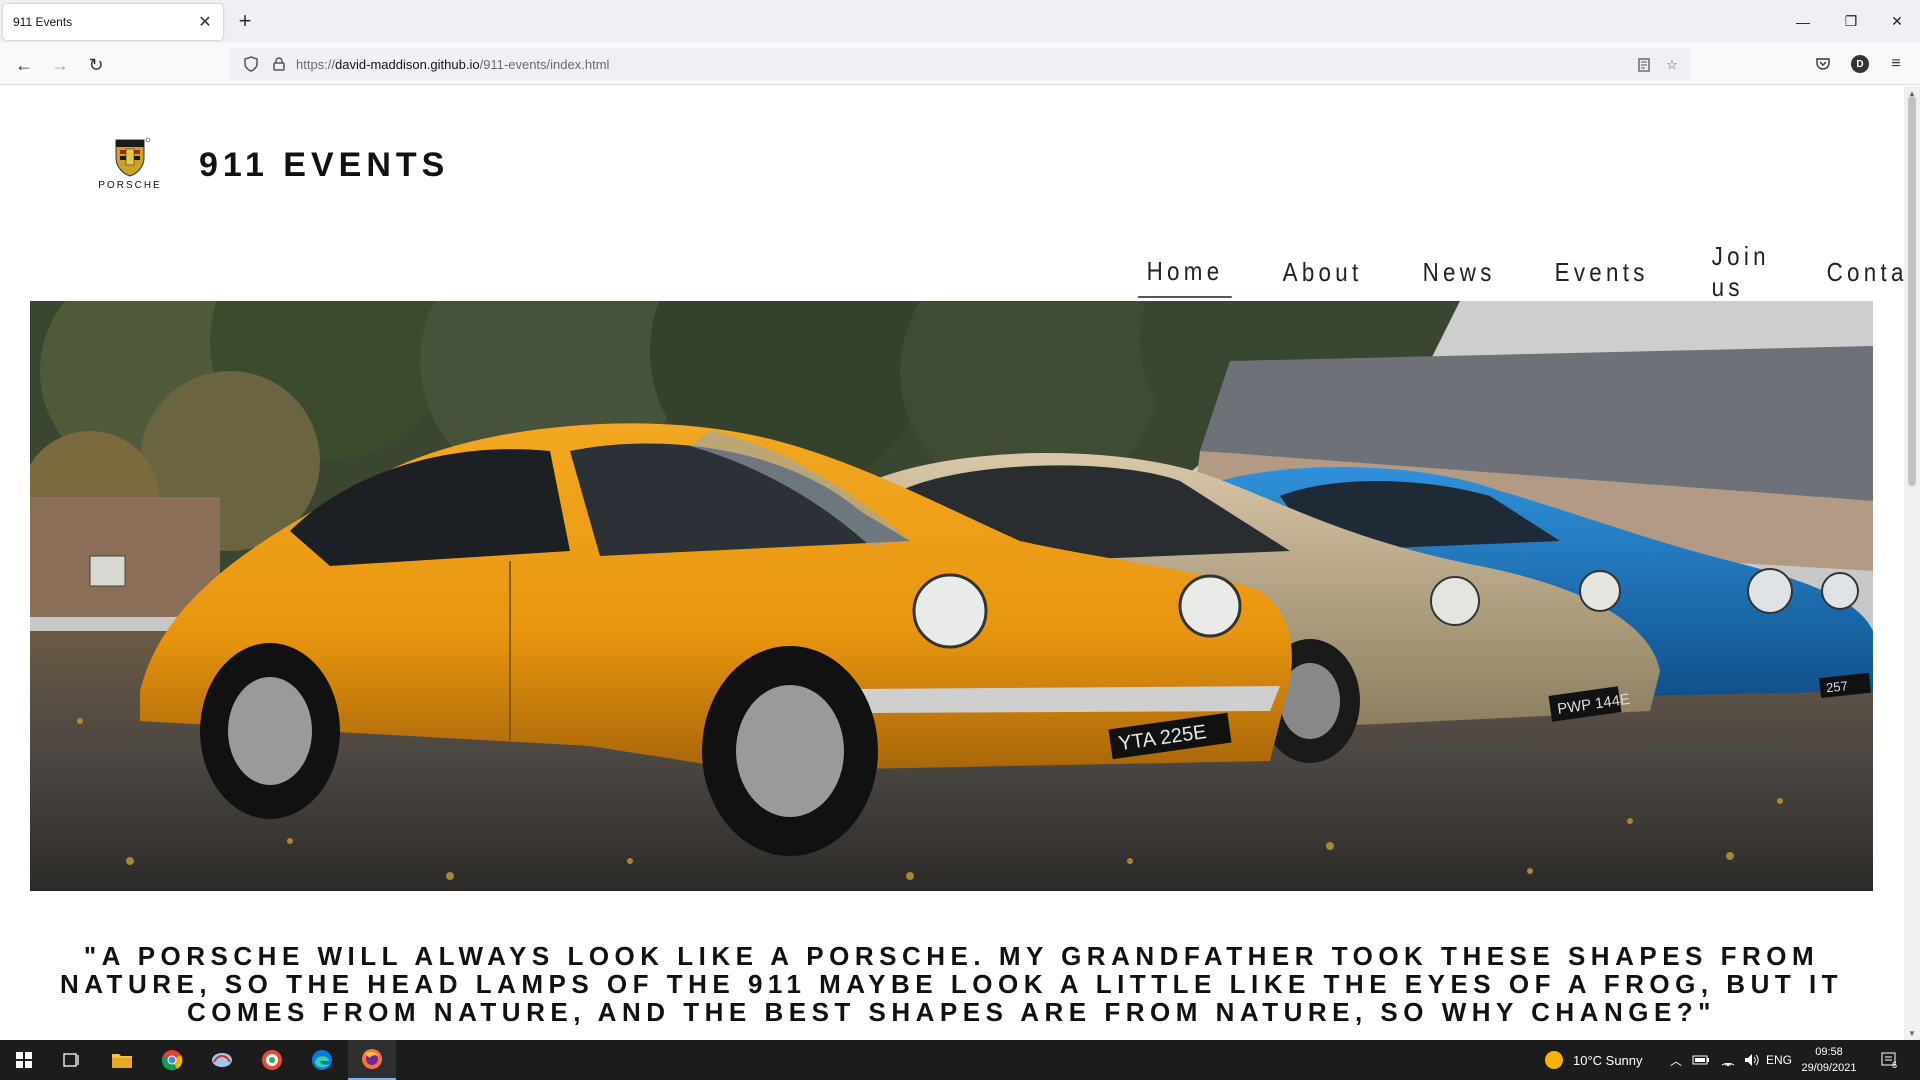 The width and height of the screenshot is (1920, 1080). What do you see at coordinates (544, 64) in the screenshot?
I see `url-path: /911-events/index.html` at bounding box center [544, 64].